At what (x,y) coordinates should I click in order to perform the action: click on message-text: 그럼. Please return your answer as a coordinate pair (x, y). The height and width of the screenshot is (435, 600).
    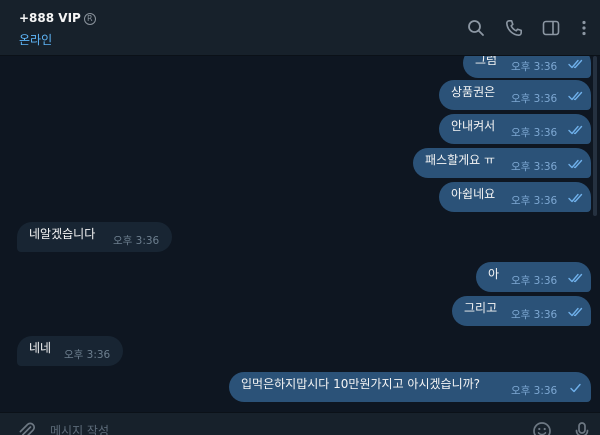
    Looking at the image, I should click on (486, 61).